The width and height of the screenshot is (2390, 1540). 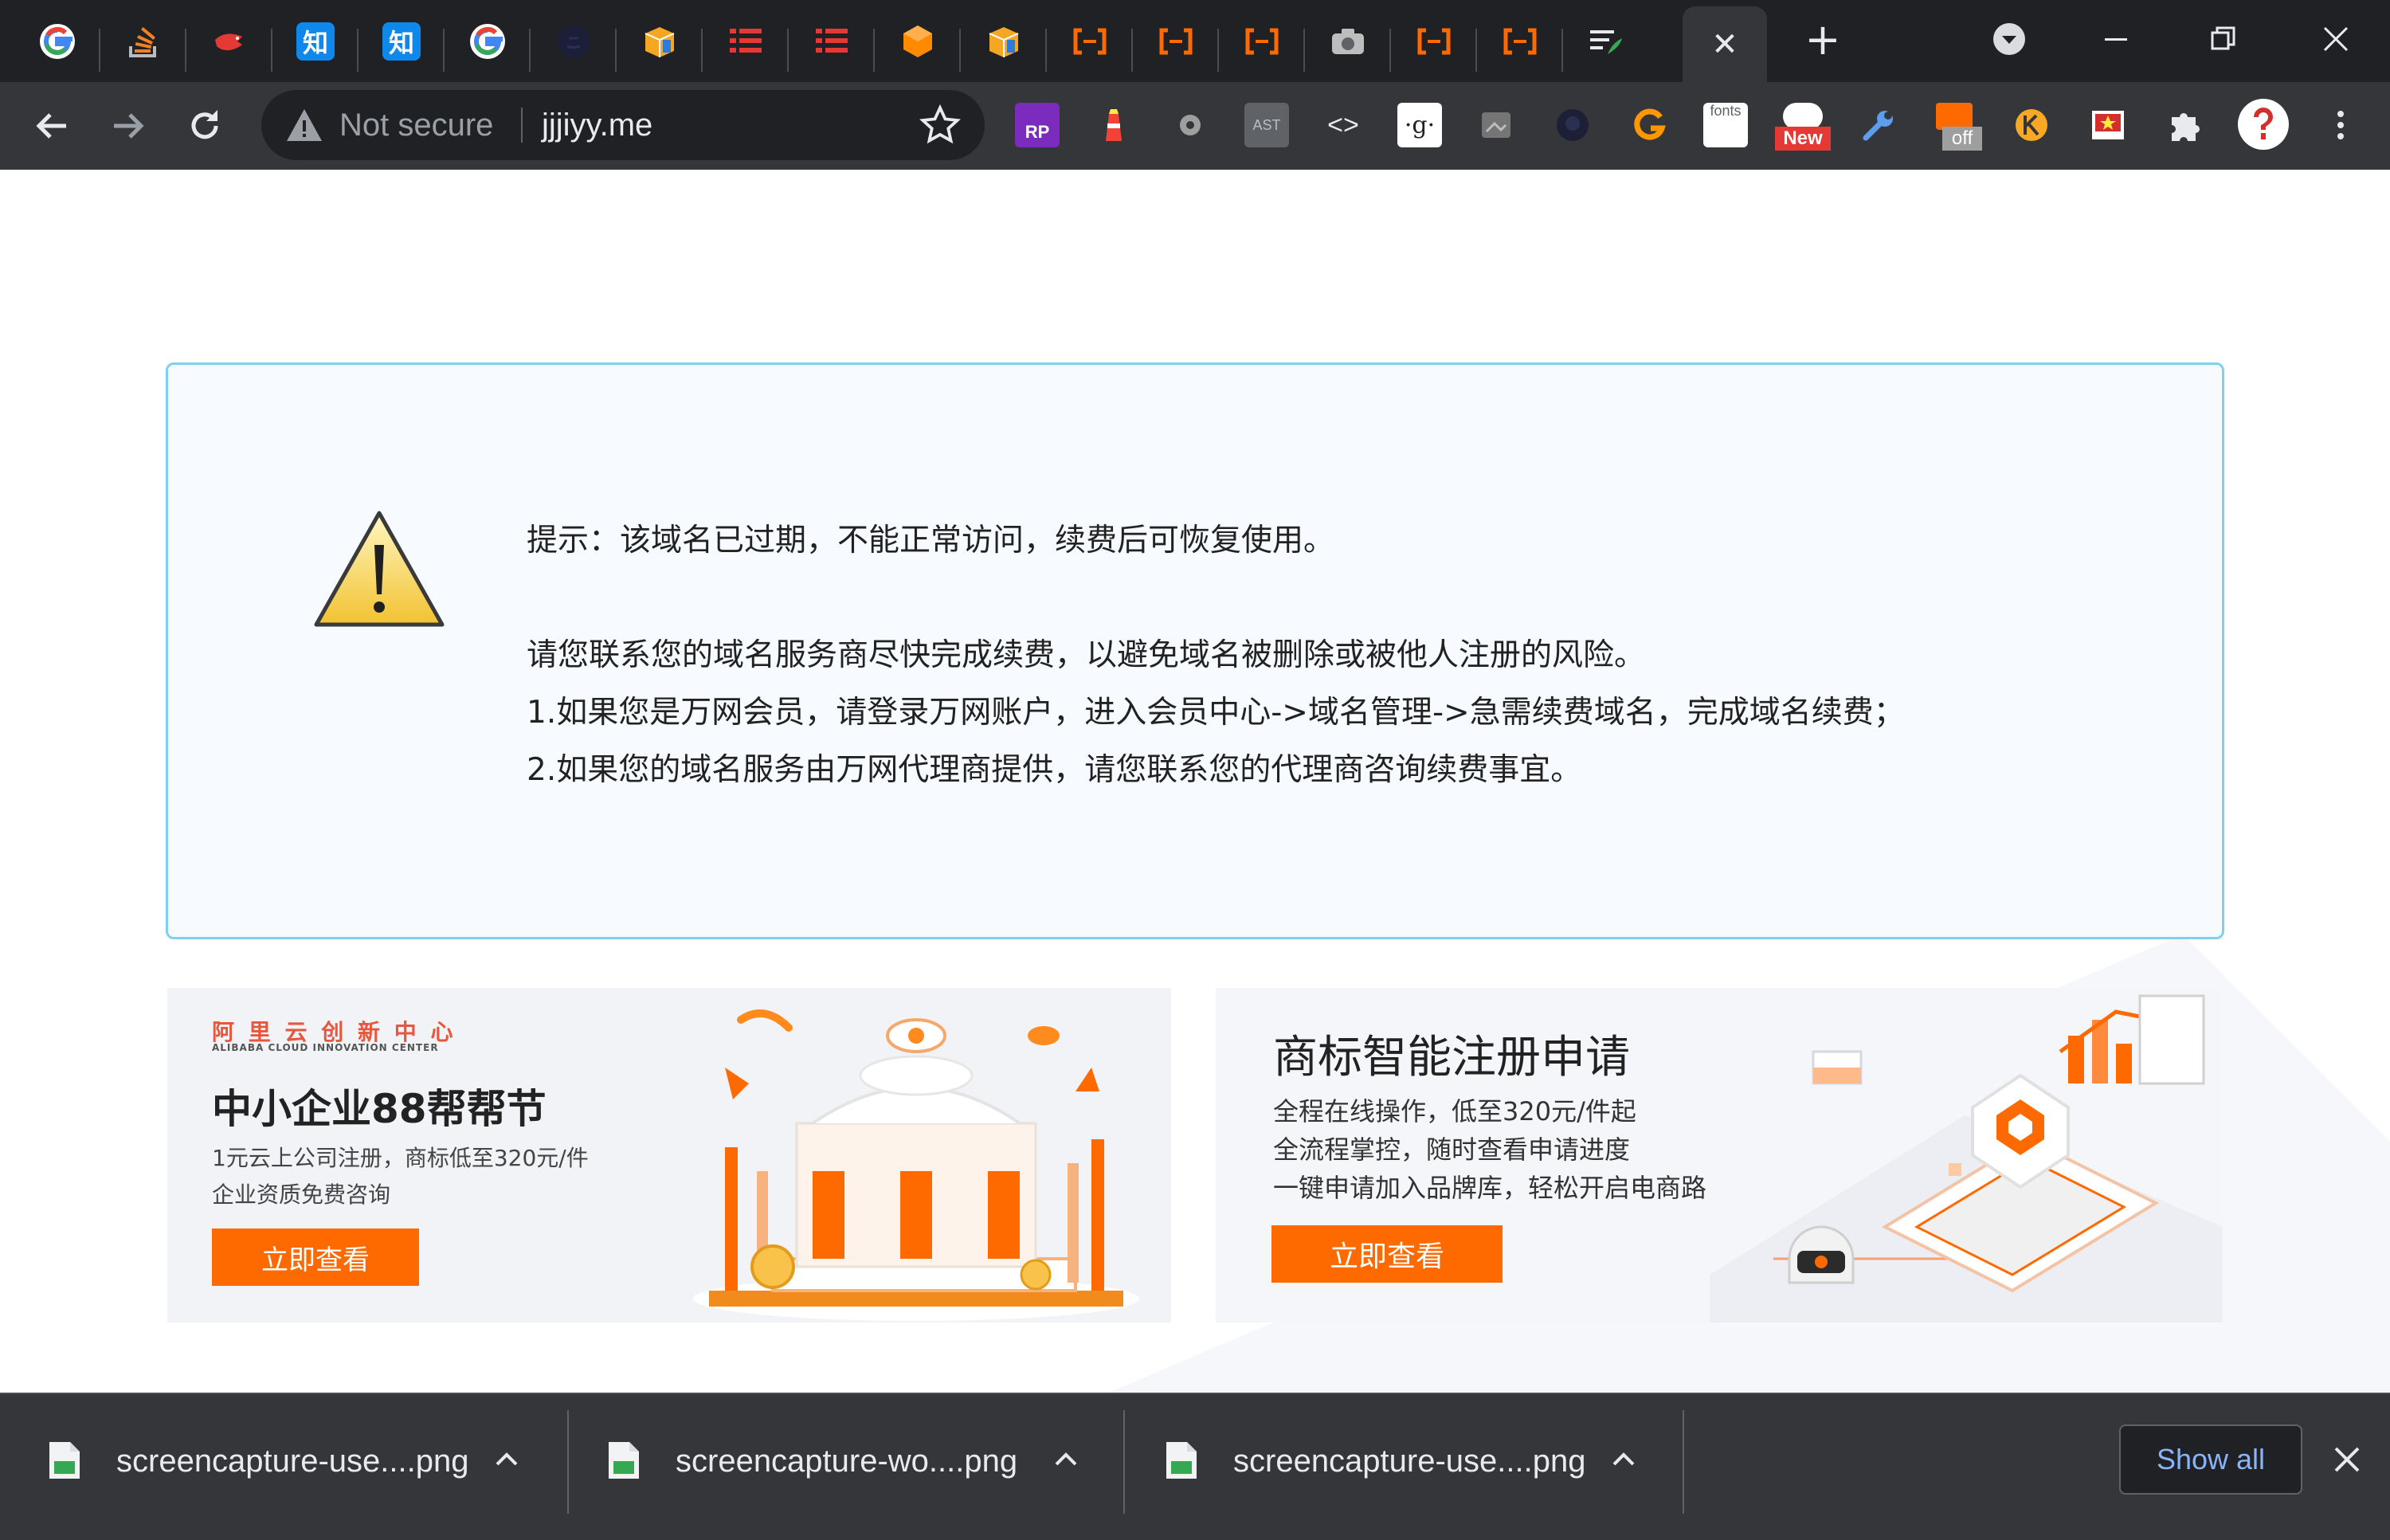 I want to click on rp-icon: RP, so click(x=1037, y=132).